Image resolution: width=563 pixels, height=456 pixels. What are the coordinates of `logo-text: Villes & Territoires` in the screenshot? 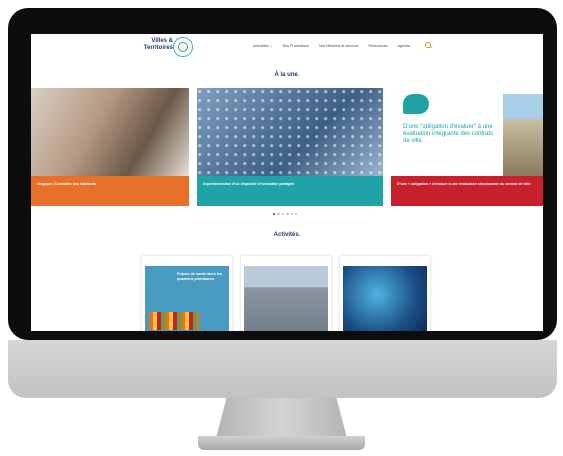 It's located at (158, 45).